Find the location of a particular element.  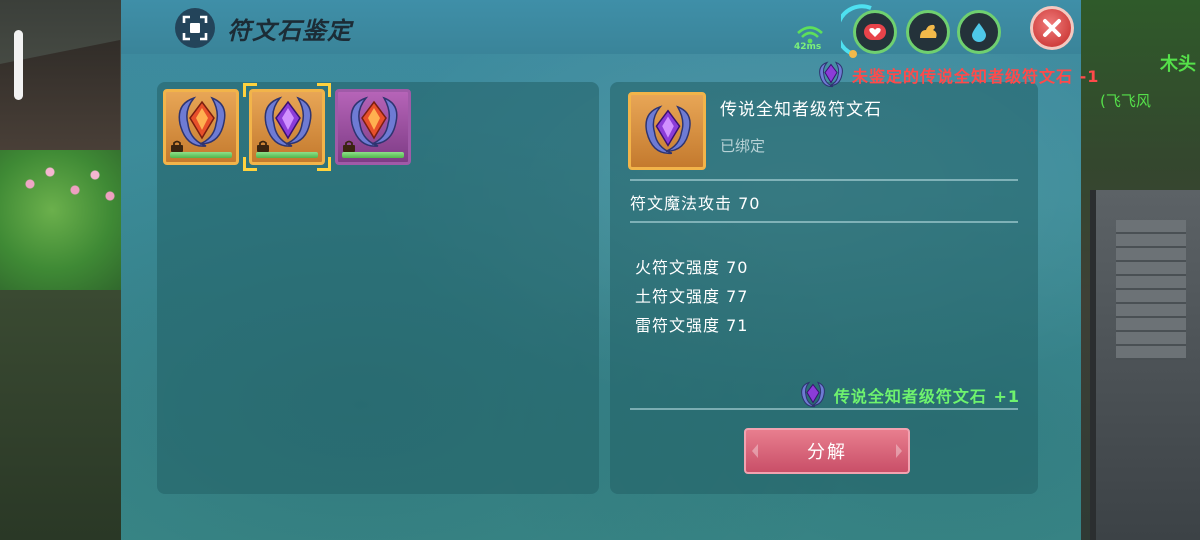

close-button is located at coordinates (1052, 28).